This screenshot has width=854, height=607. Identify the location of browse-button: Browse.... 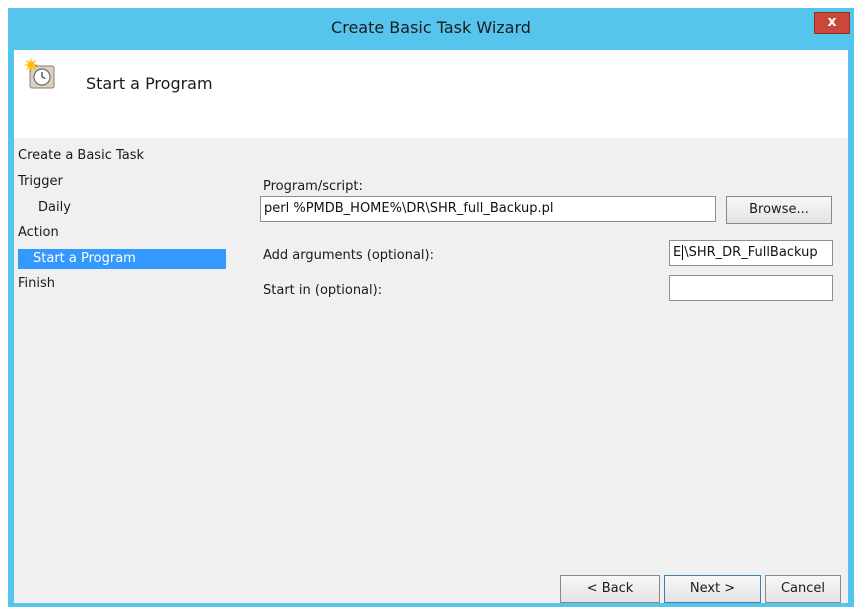
(779, 210).